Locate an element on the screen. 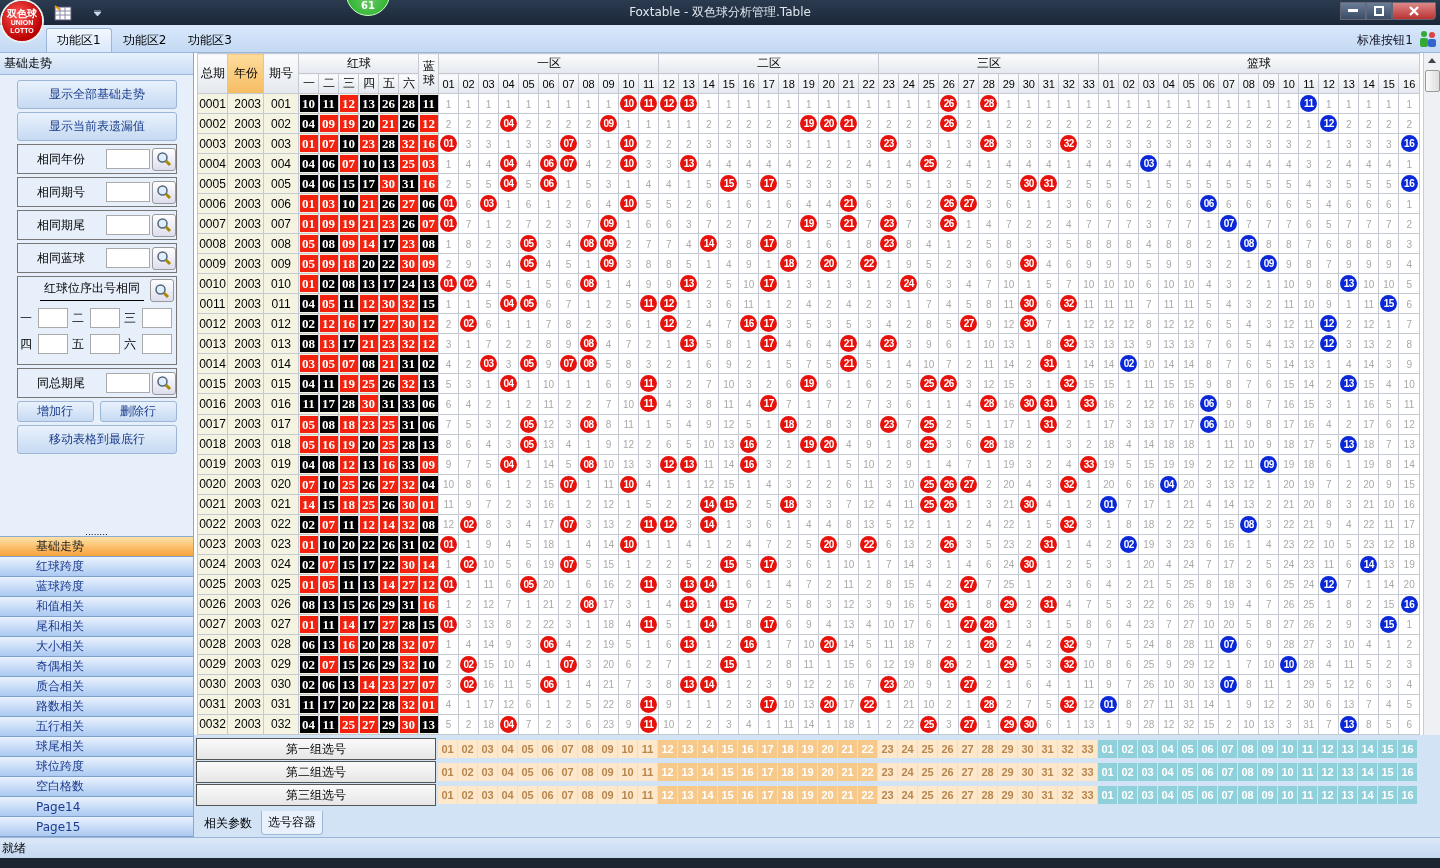 This screenshot has height=868, width=1440. action-button: 移动表格到最底行 is located at coordinates (96, 439).